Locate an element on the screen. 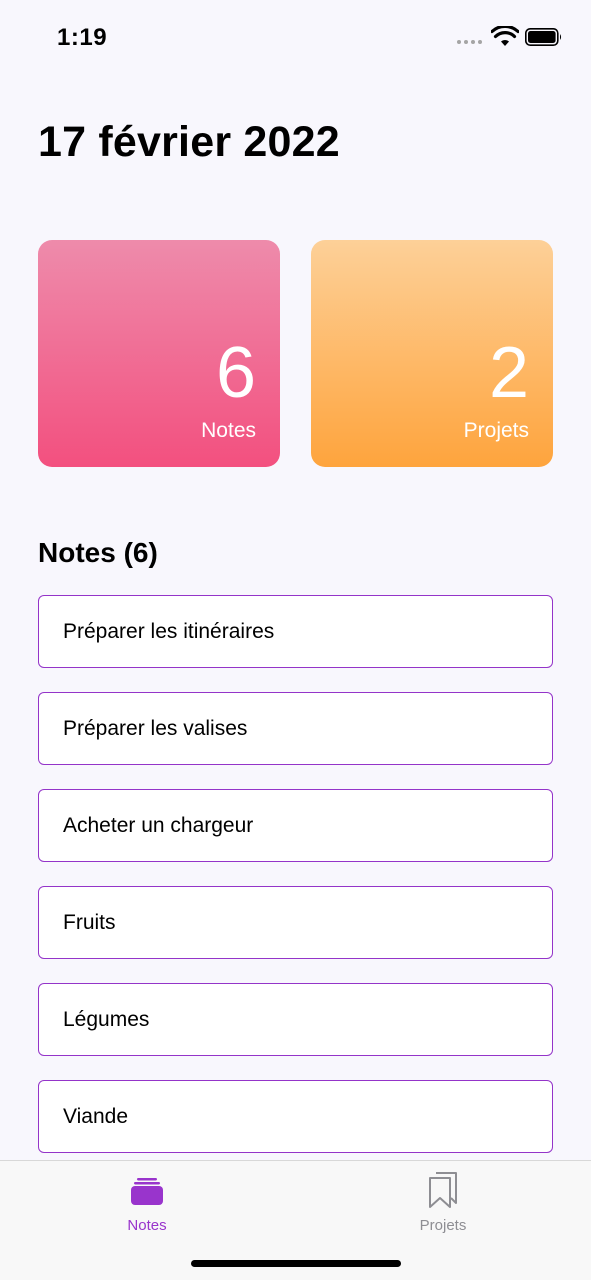  tab-notes: Notes is located at coordinates (147, 1204).